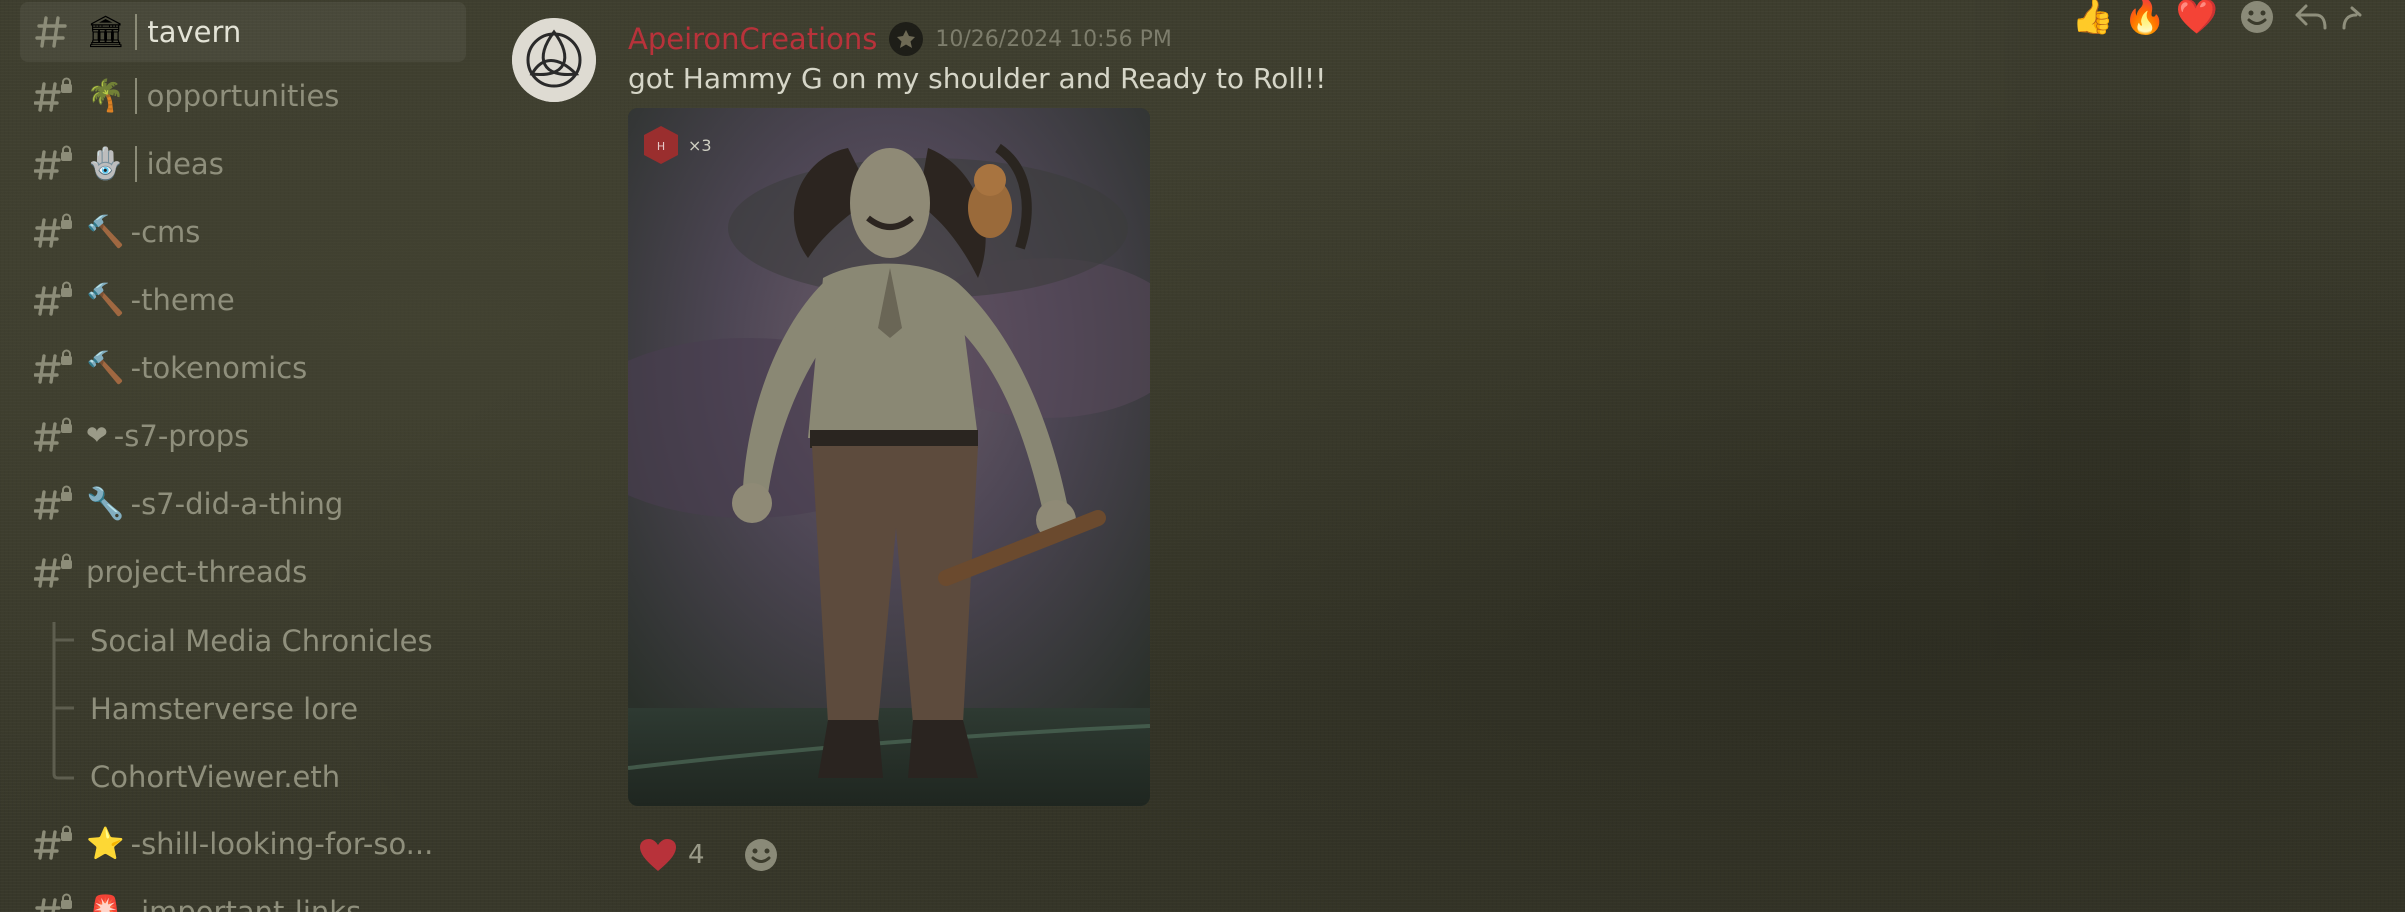 The height and width of the screenshot is (912, 2405). Describe the element at coordinates (197, 572) in the screenshot. I see `channel-label: project-threads` at that location.